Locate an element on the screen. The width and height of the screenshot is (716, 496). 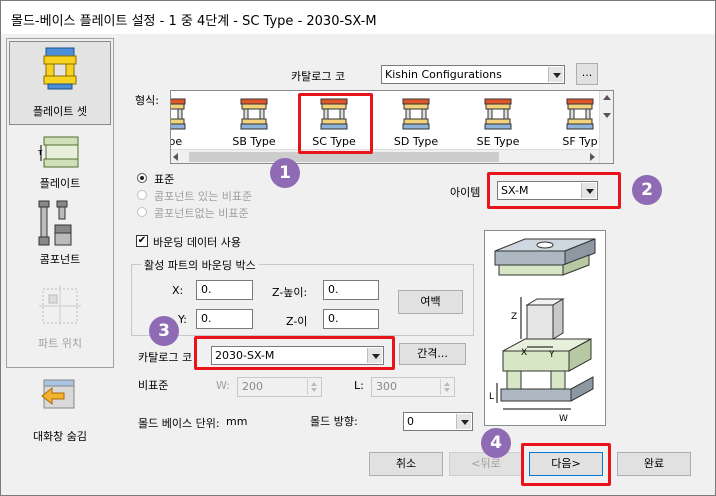
sidebar-item-component: 콤포넌트 is located at coordinates (60, 232).